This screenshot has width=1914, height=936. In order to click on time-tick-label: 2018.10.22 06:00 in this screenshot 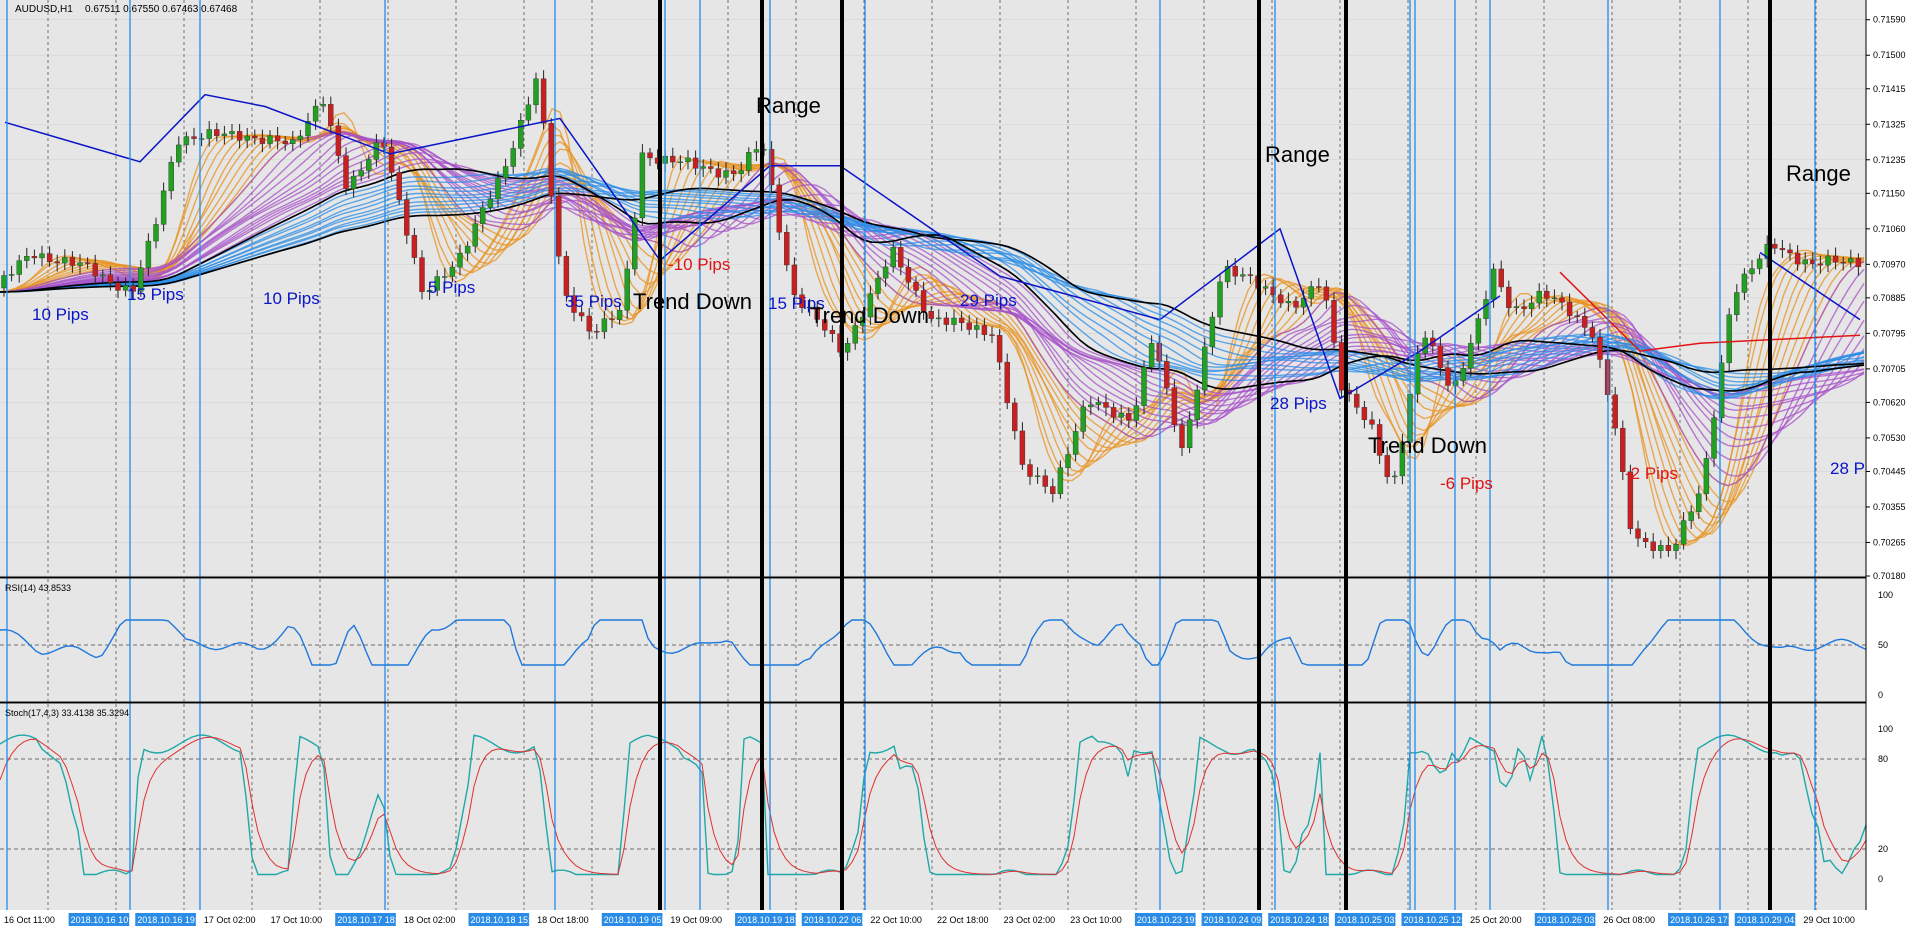, I will do `click(839, 920)`.